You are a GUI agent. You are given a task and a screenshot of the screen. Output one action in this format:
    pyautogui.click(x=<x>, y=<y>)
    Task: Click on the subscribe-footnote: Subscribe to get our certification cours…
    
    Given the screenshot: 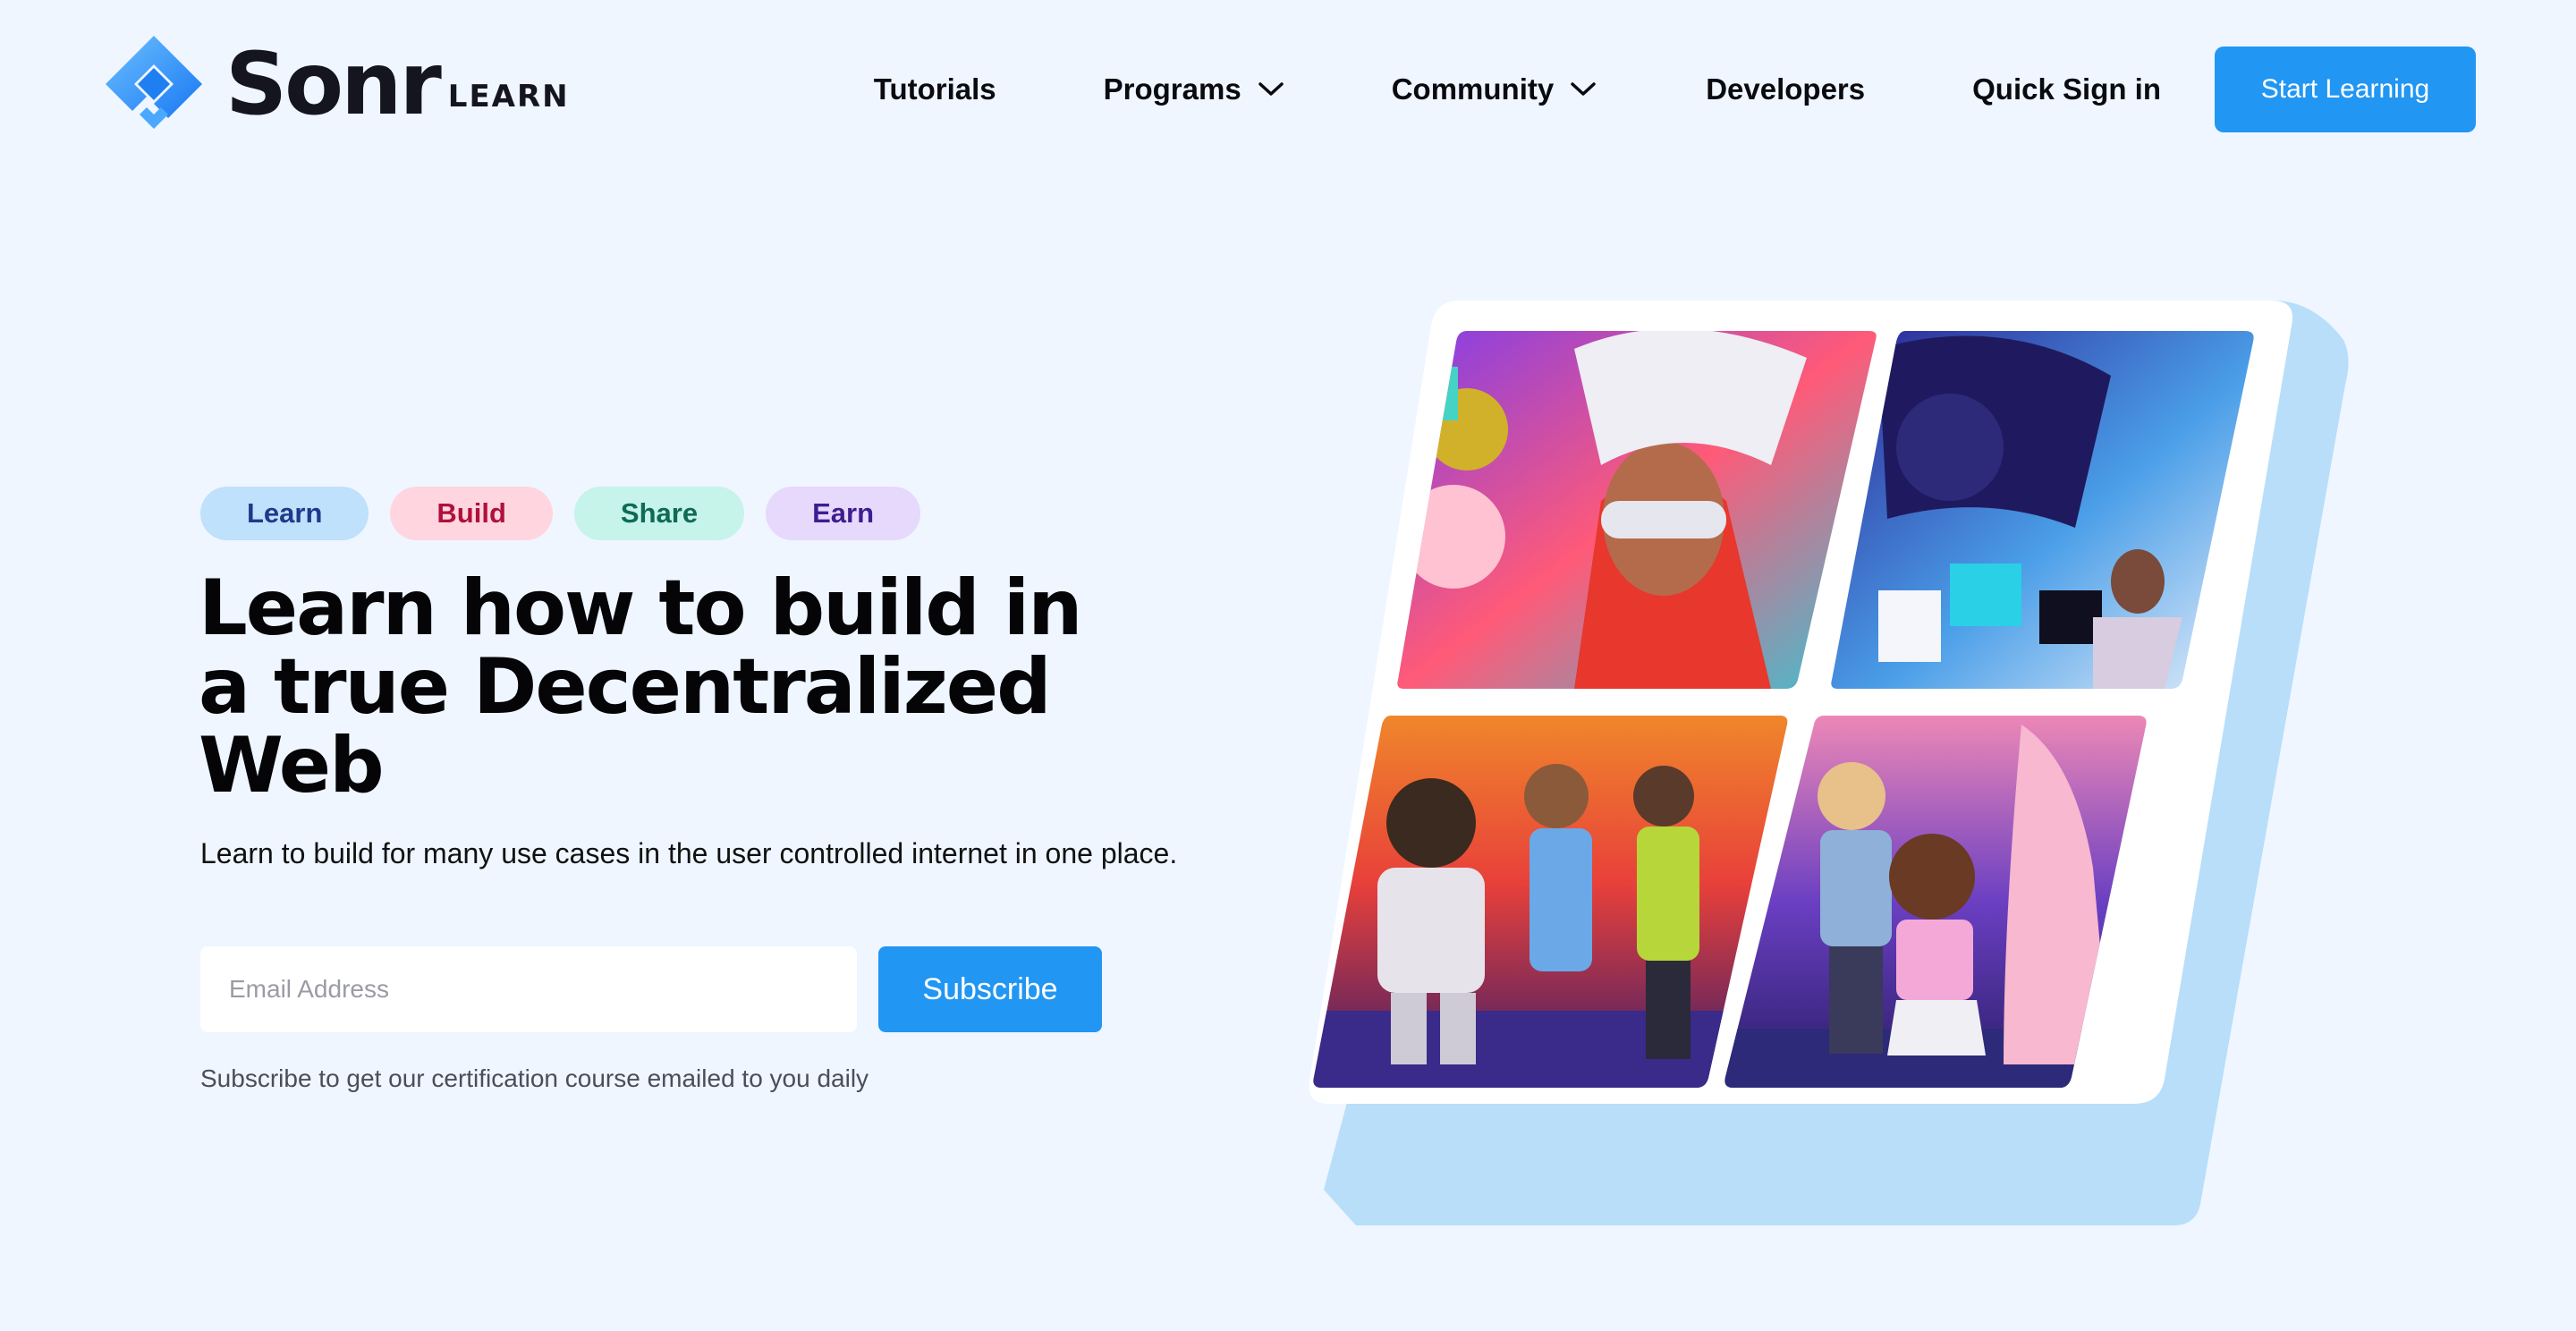 What is the action you would take?
    pyautogui.click(x=534, y=1078)
    